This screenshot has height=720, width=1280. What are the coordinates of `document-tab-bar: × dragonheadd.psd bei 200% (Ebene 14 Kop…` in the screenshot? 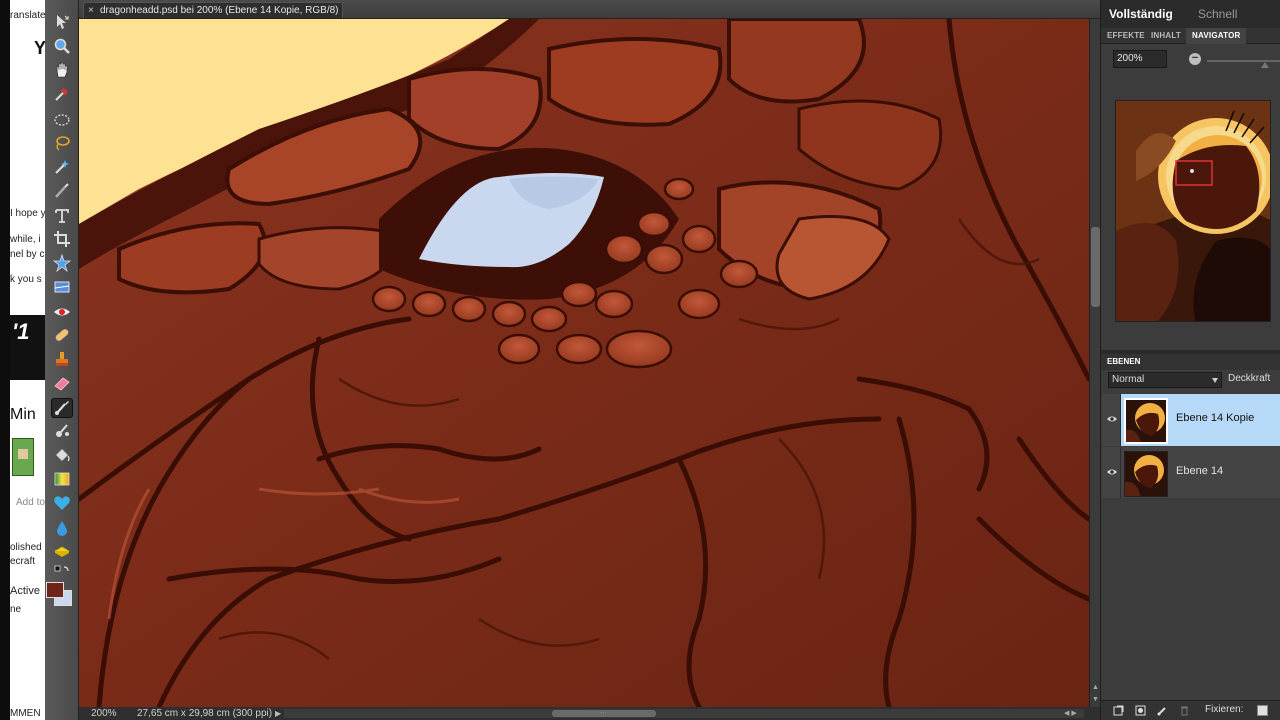 It's located at (589, 15).